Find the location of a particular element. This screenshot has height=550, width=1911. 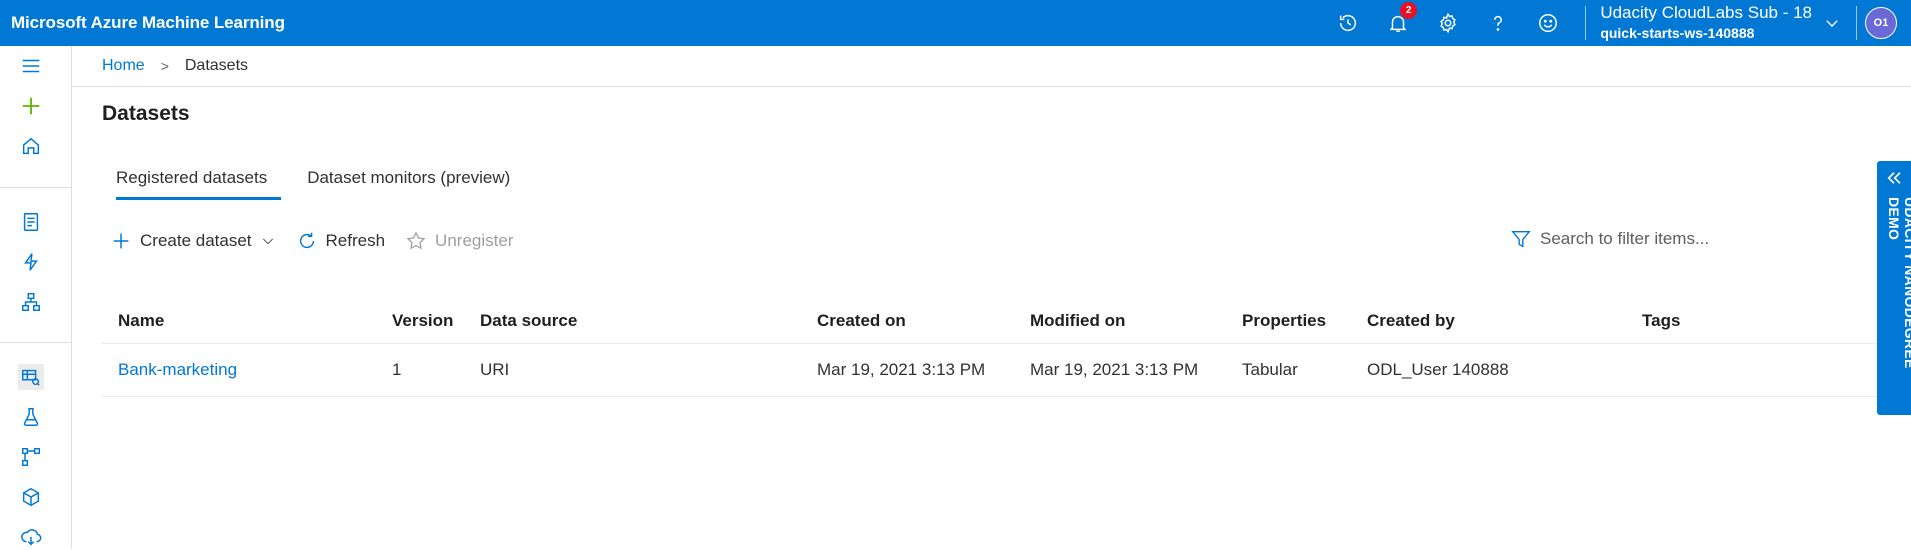

command-bar: Create dataset Refresh Unregister is located at coordinates (321, 241).